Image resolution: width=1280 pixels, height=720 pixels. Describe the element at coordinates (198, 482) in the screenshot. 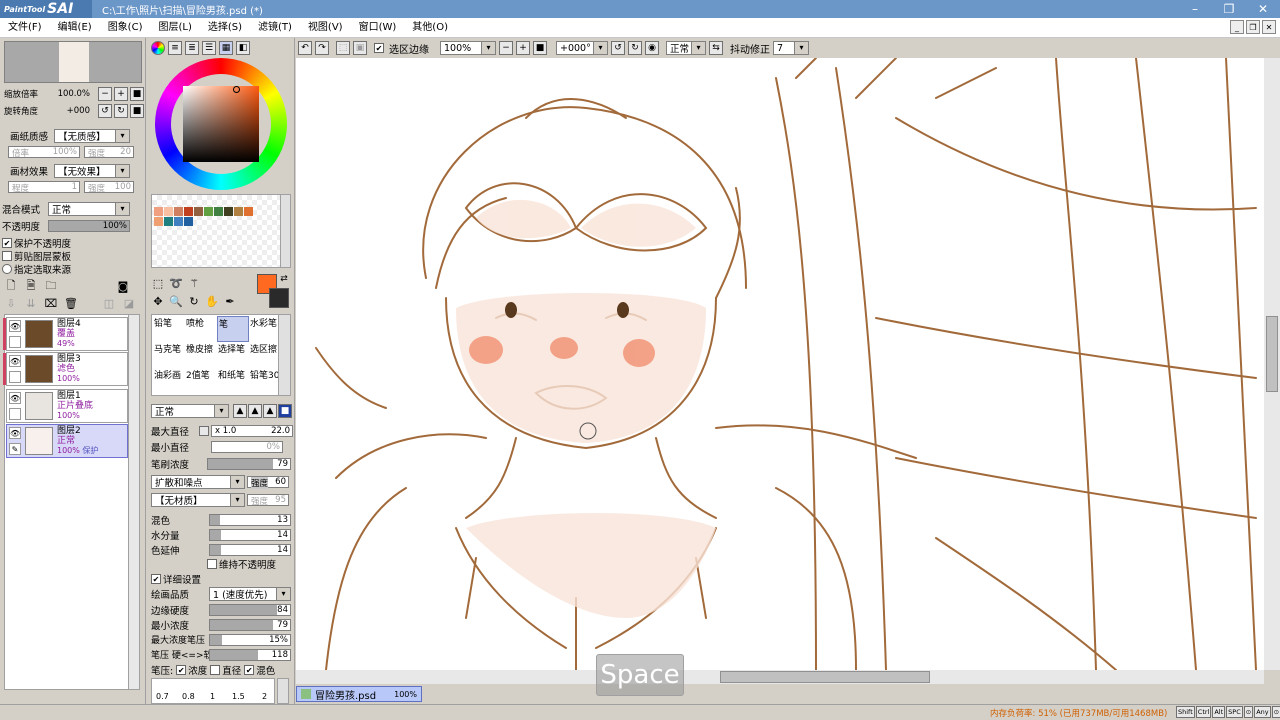

I see `brush-shape-select: 扩散和噪点` at that location.